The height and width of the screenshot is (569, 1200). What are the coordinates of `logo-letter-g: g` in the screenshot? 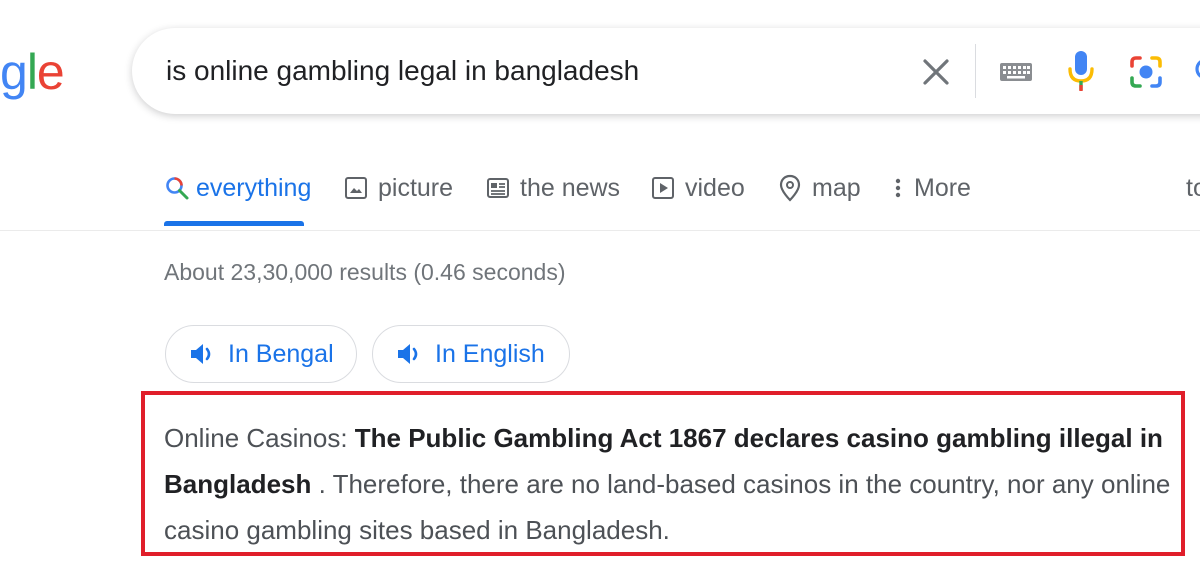 It's located at (14, 72).